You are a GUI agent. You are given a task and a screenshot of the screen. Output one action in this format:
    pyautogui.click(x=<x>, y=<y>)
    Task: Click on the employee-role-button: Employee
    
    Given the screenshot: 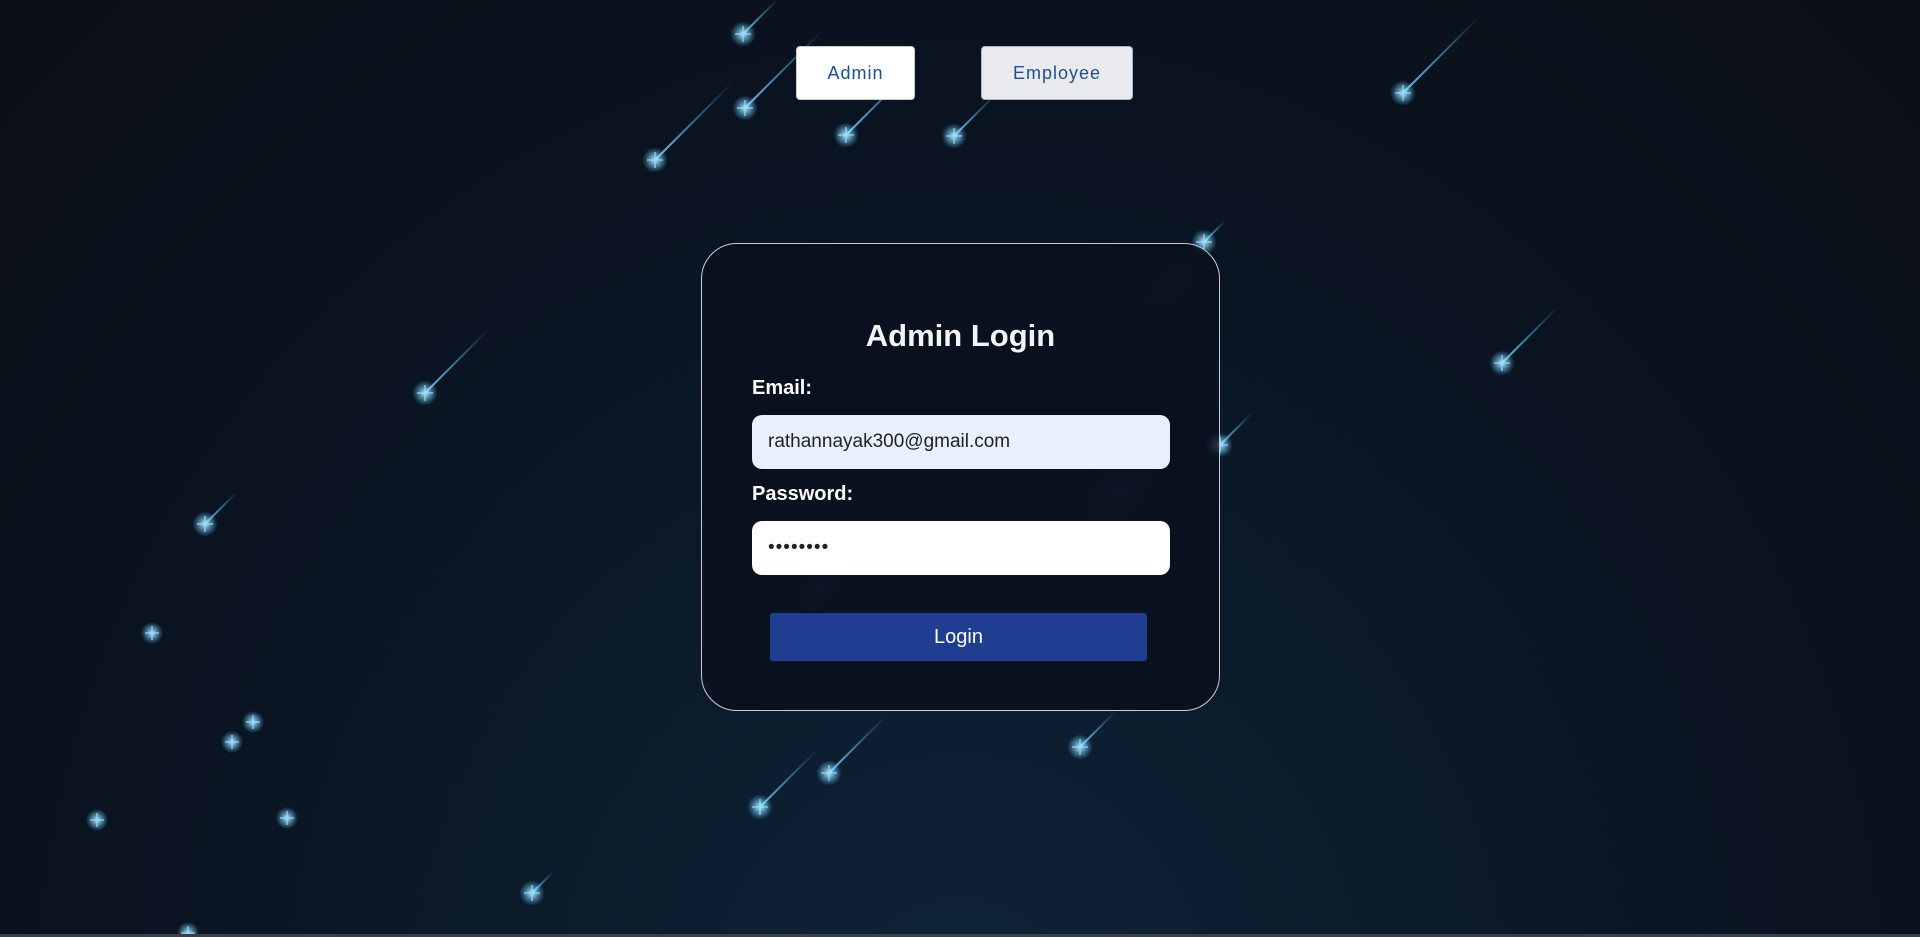 What is the action you would take?
    pyautogui.click(x=1057, y=73)
    